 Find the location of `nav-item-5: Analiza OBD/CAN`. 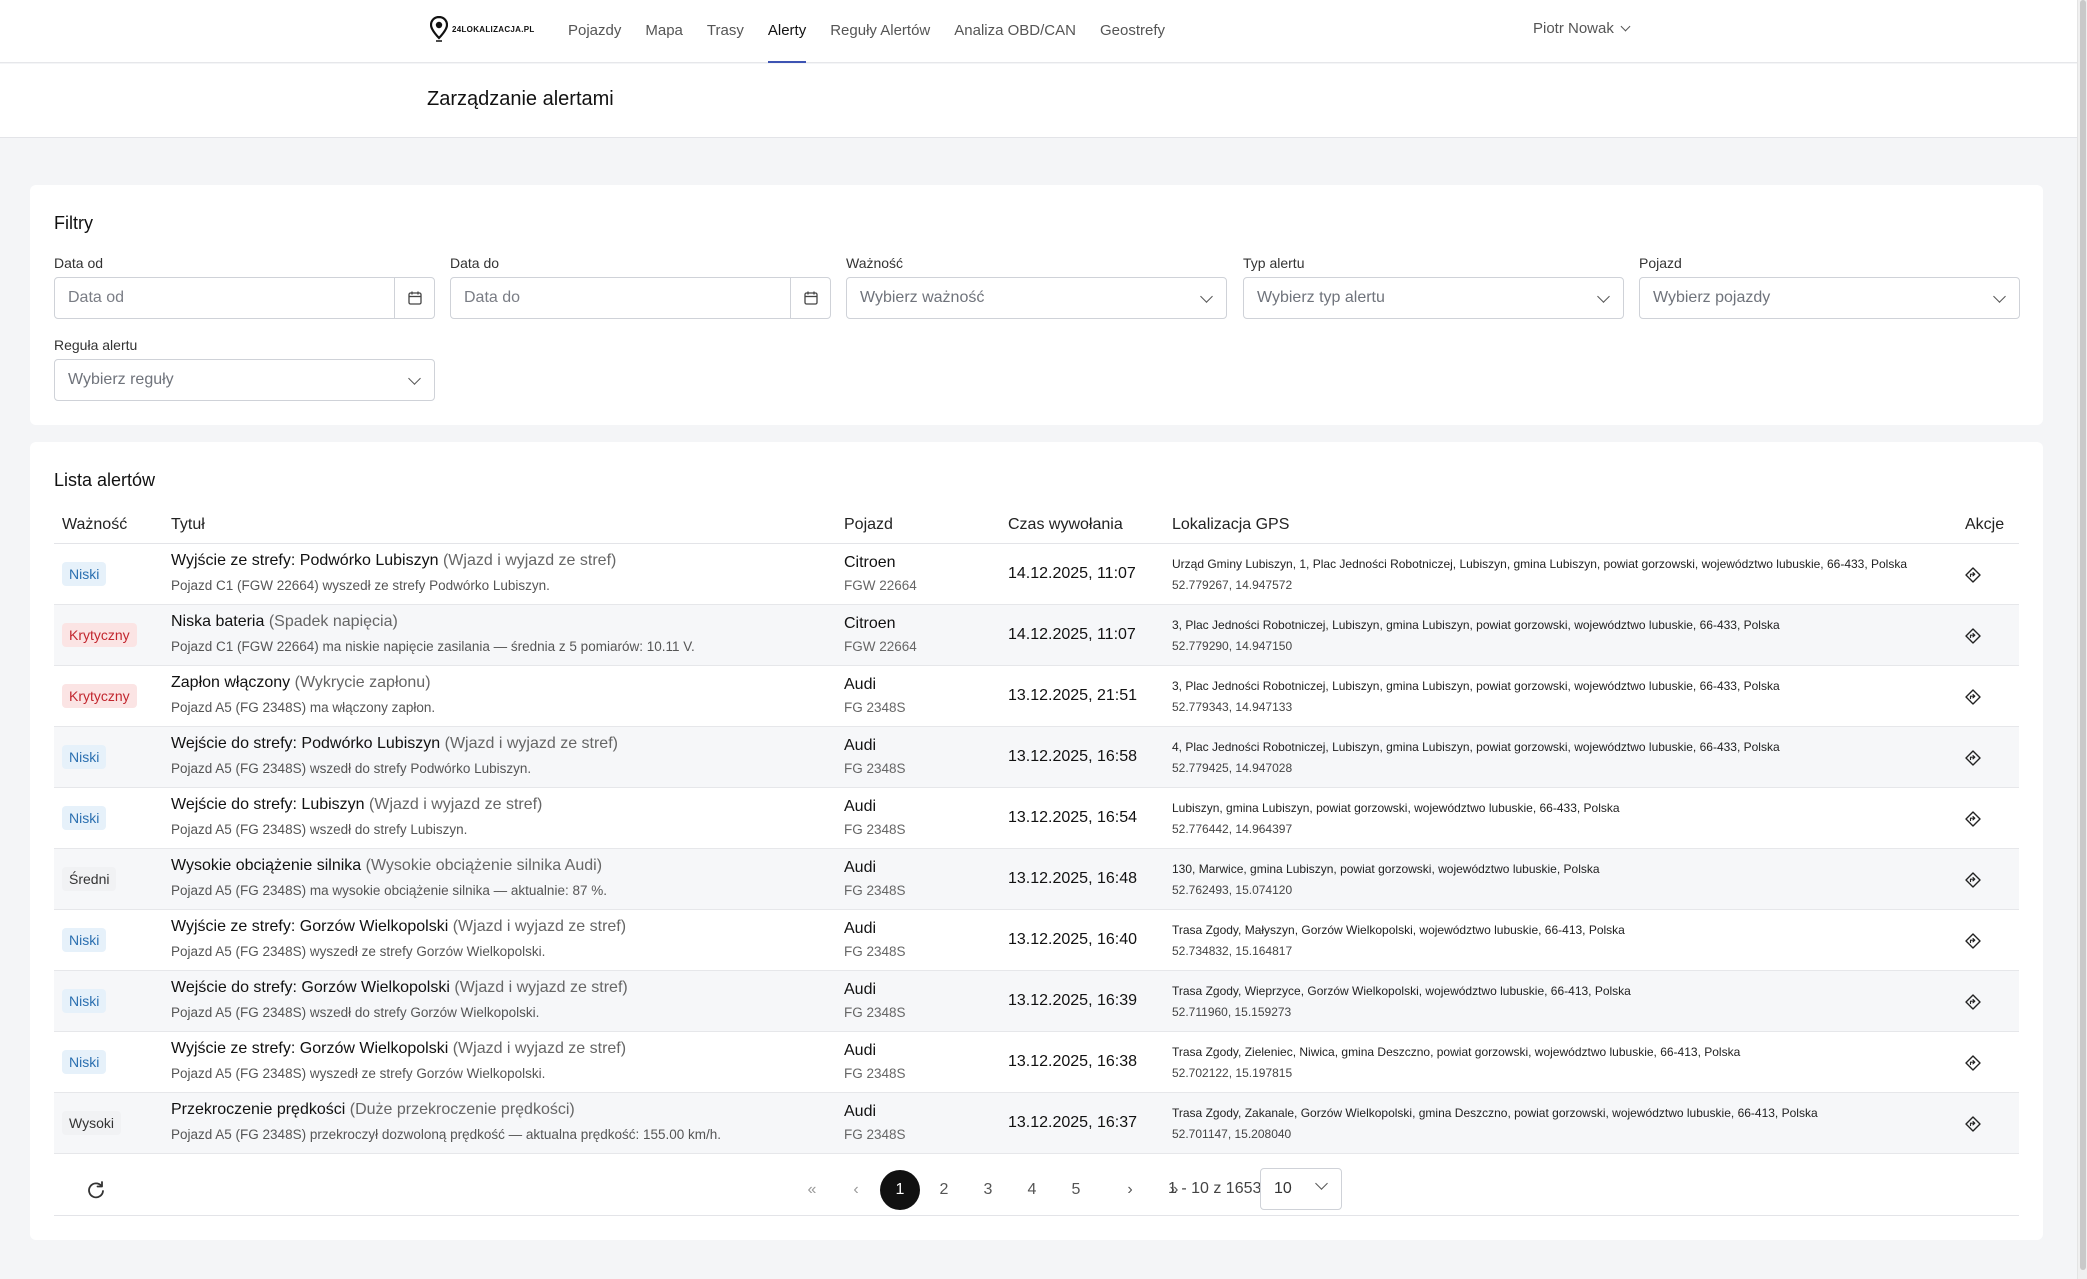

nav-item-5: Analiza OBD/CAN is located at coordinates (1015, 31).